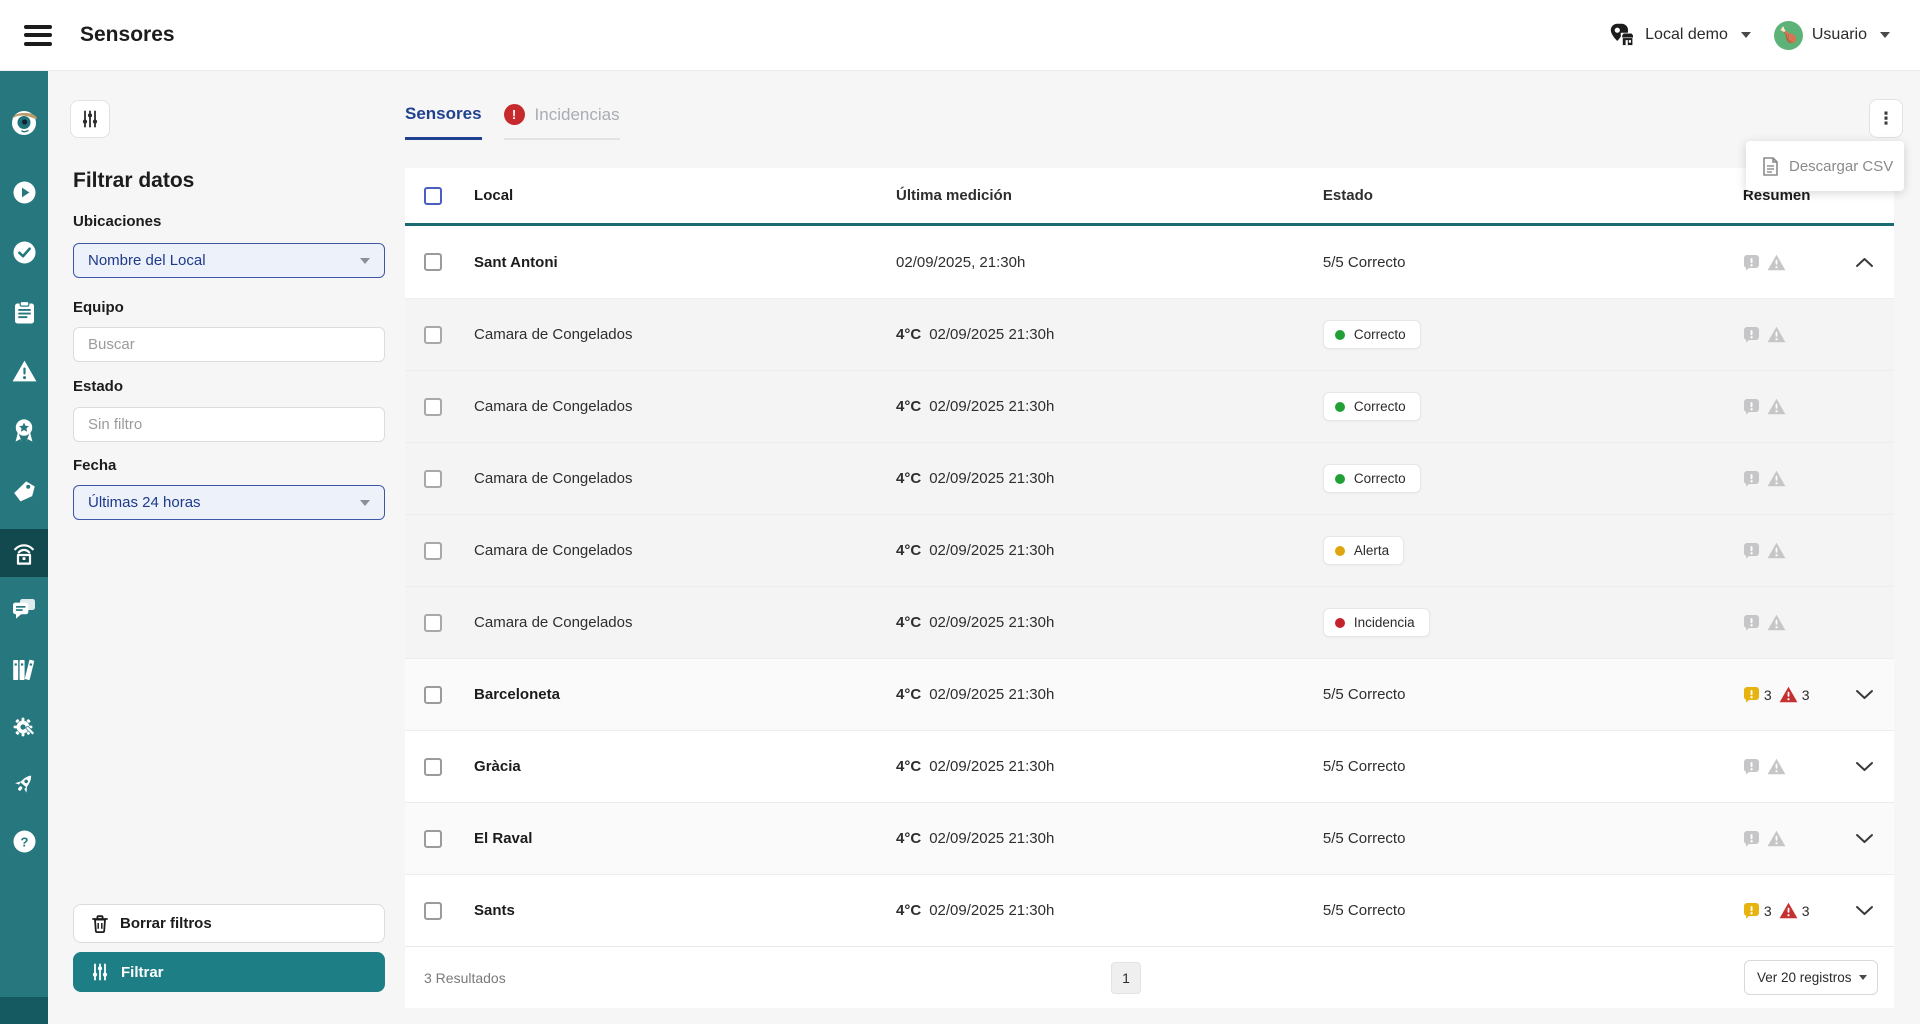 This screenshot has height=1024, width=1920. Describe the element at coordinates (517, 694) in the screenshot. I see `row-name: Barceloneta` at that location.